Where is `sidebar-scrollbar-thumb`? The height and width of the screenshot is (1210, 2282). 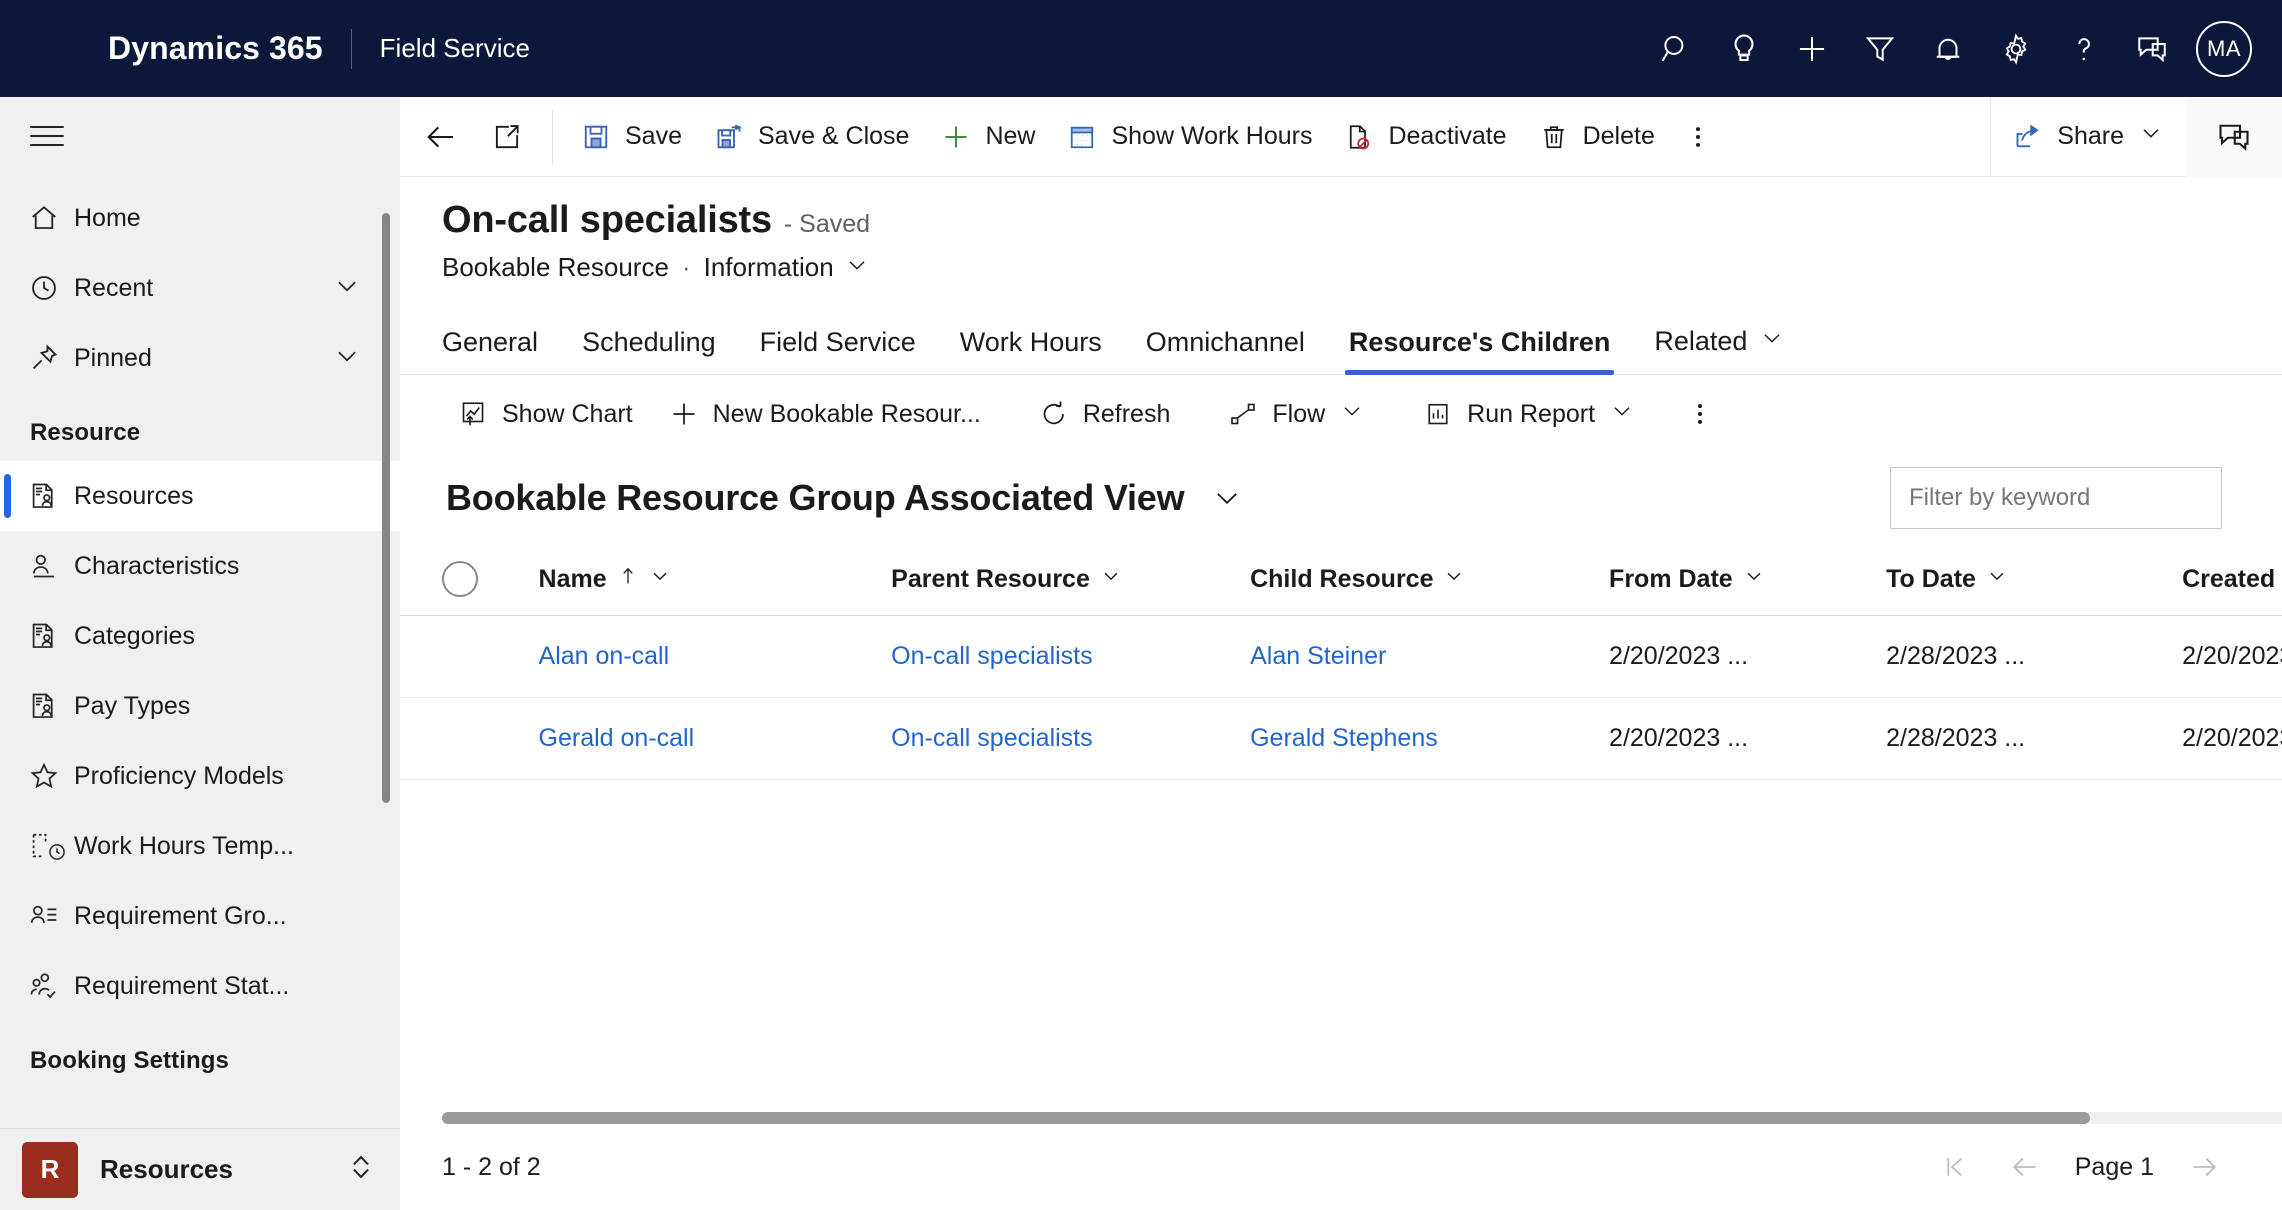
sidebar-scrollbar-thumb is located at coordinates (386, 508).